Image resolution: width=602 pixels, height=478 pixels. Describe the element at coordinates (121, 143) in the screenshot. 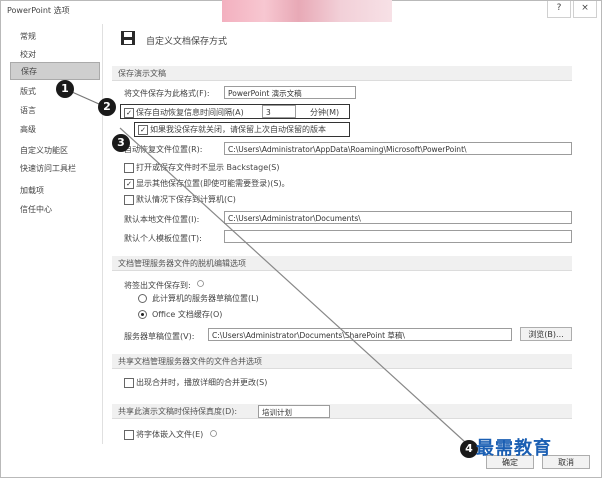

I see `step-badge-3: 3` at that location.